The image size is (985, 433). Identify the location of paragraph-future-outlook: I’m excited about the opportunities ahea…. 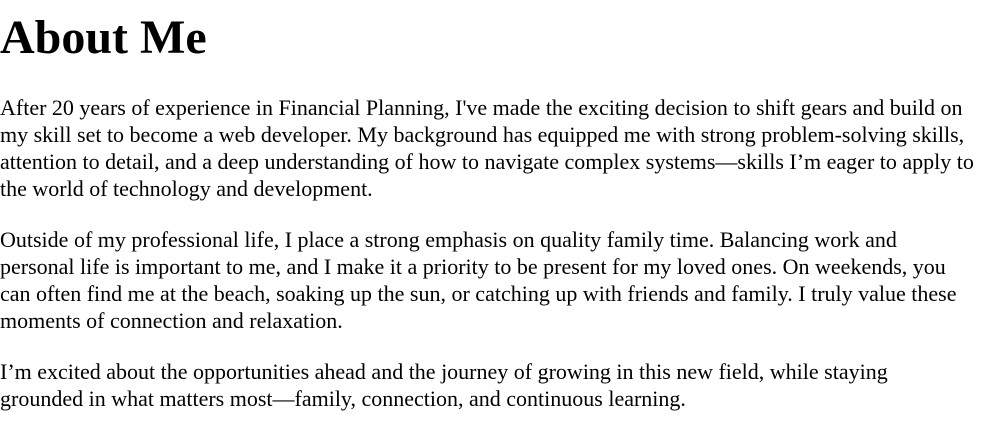
(444, 385).